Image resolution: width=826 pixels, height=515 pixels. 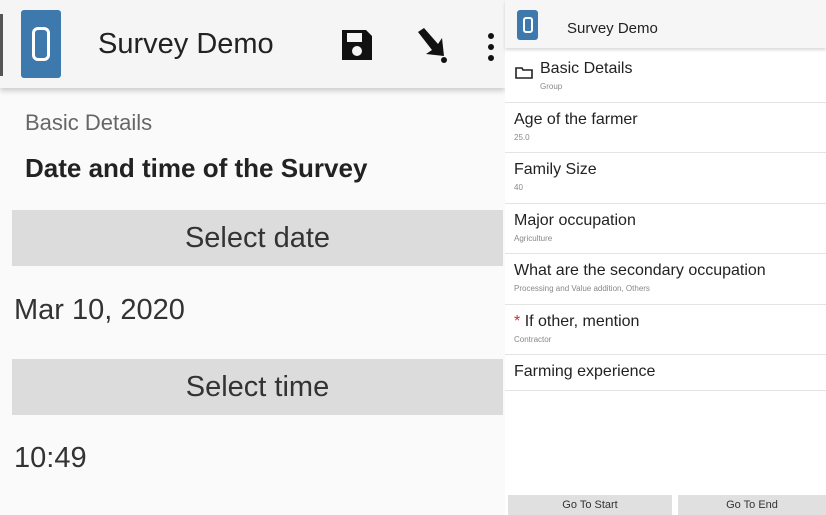 What do you see at coordinates (585, 371) in the screenshot?
I see `list-item-label: Farming experience` at bounding box center [585, 371].